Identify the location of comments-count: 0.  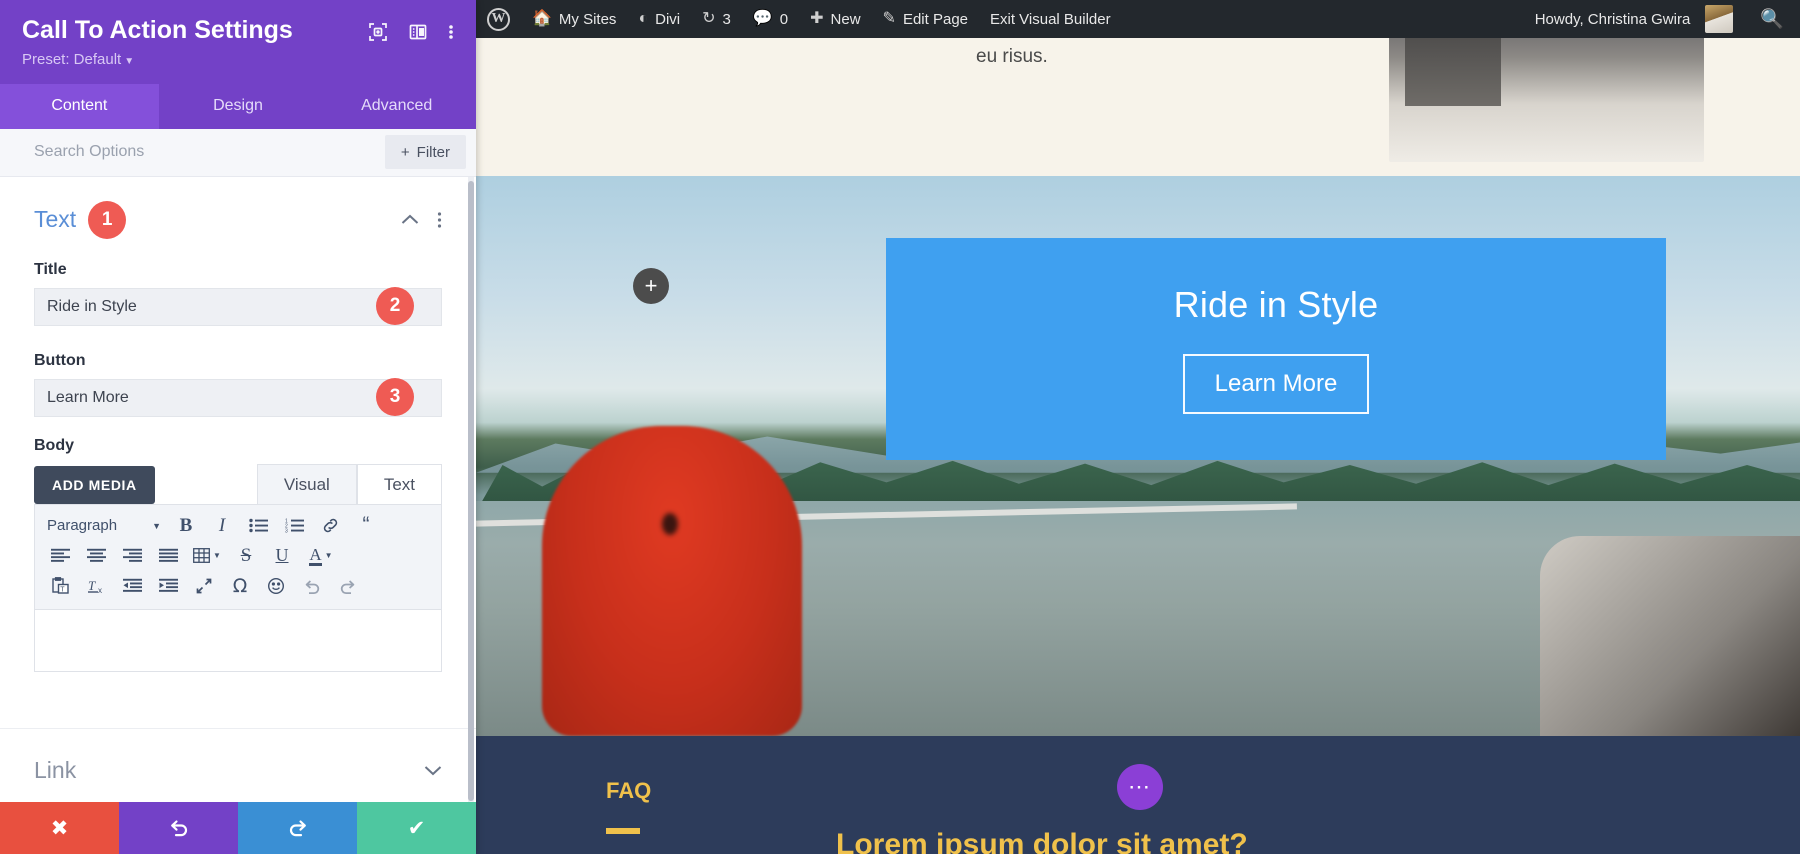
(784, 19).